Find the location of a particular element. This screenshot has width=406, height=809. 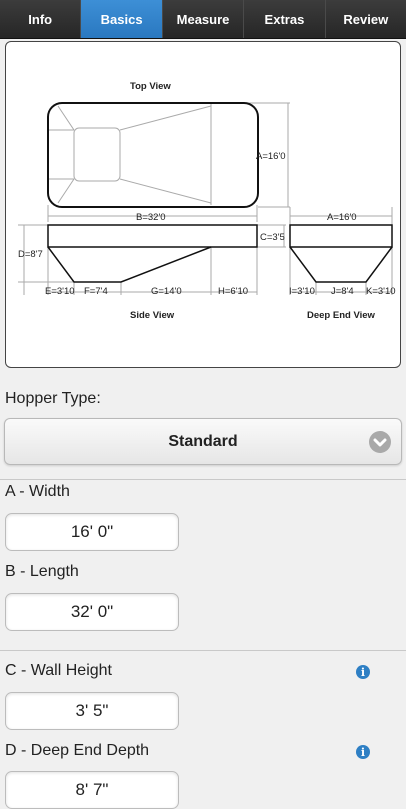

wall-height-label: C - Wall Height is located at coordinates (58, 670).